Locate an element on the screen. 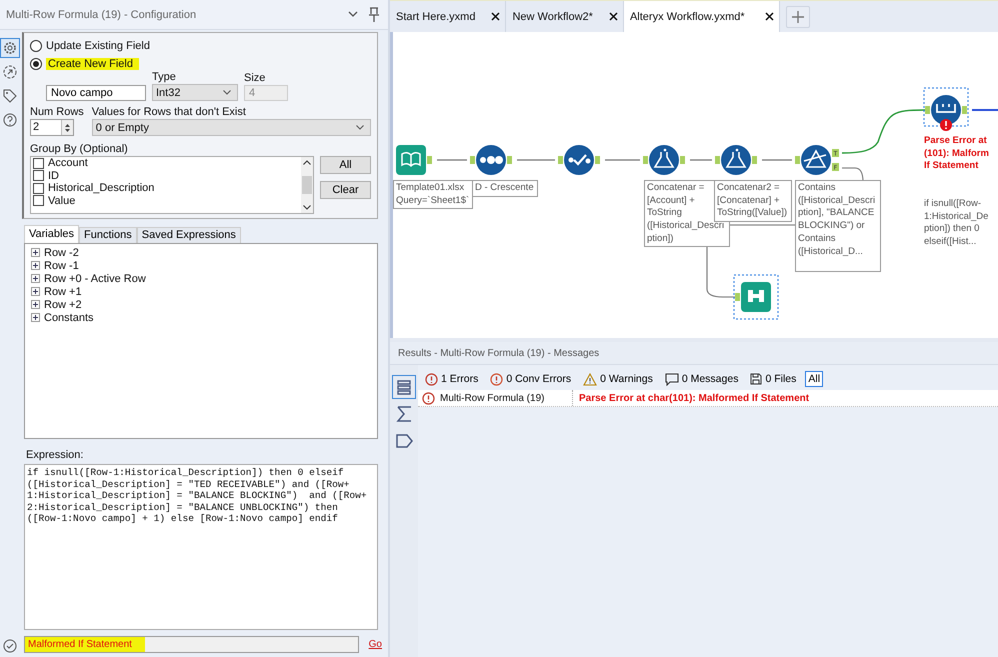 The width and height of the screenshot is (998, 657). tab: Functions is located at coordinates (108, 235).